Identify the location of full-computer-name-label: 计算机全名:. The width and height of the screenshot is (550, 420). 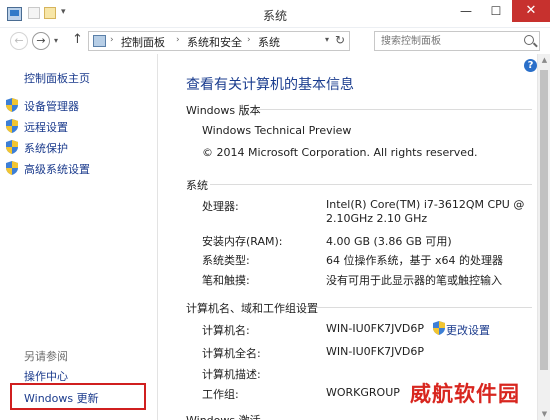
(231, 353).